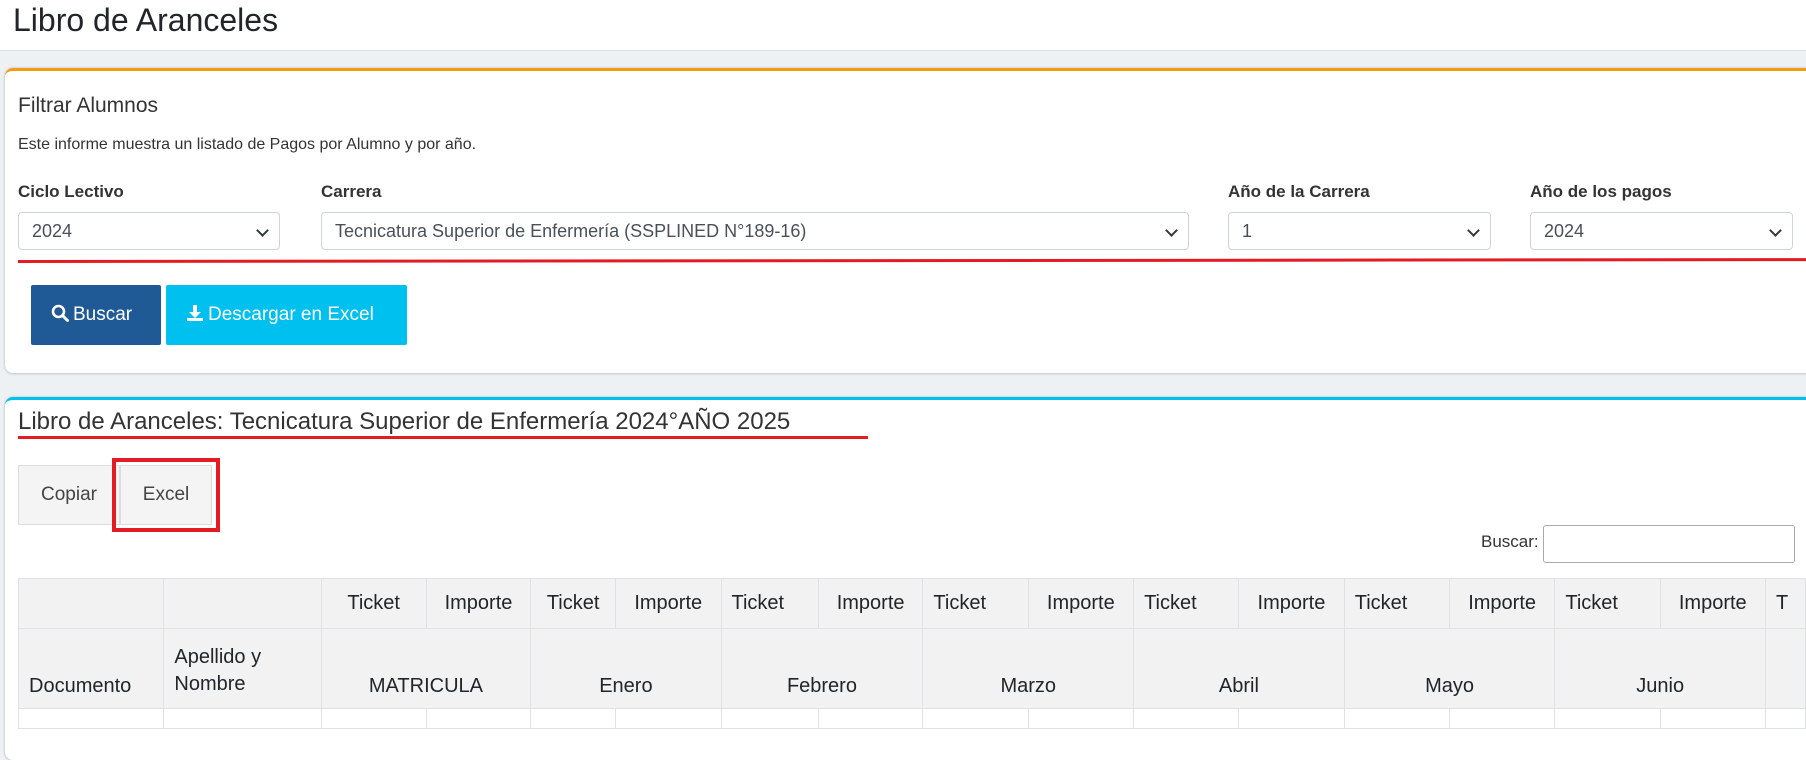 The image size is (1806, 760). I want to click on column-header-partial, so click(1785, 668).